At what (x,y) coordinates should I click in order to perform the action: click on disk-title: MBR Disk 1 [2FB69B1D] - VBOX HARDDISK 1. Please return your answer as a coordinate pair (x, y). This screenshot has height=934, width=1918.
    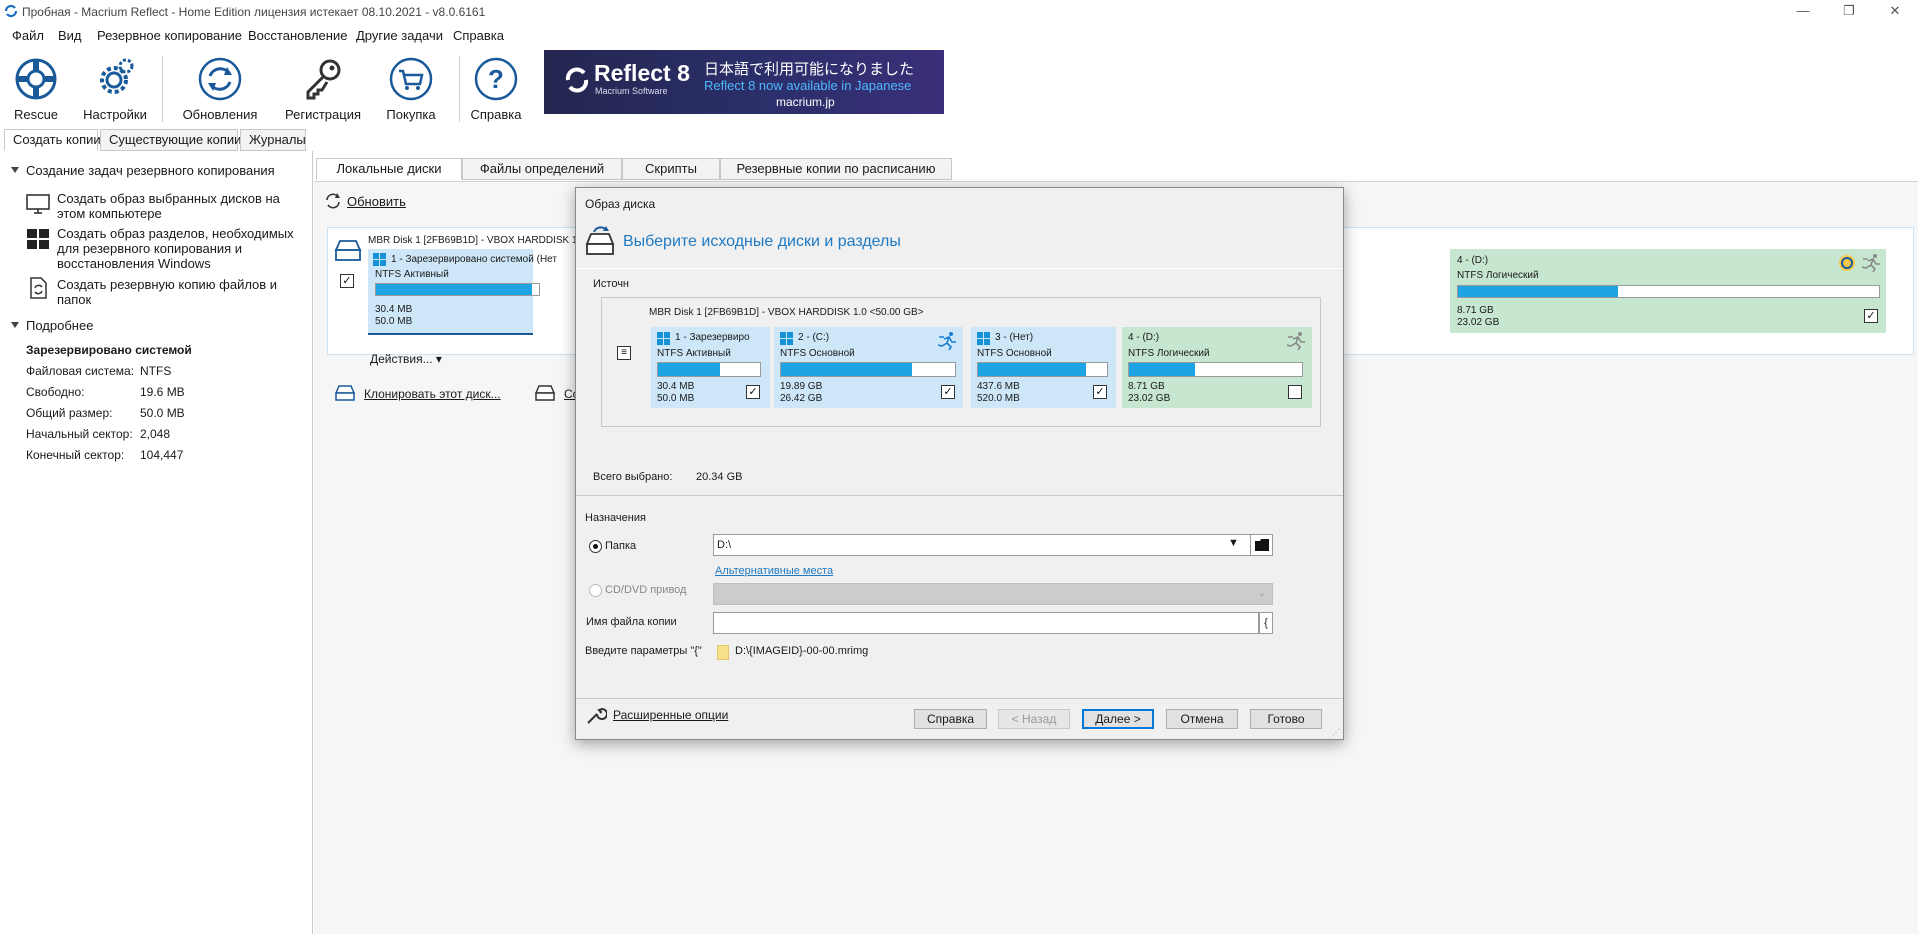
    Looking at the image, I should click on (473, 240).